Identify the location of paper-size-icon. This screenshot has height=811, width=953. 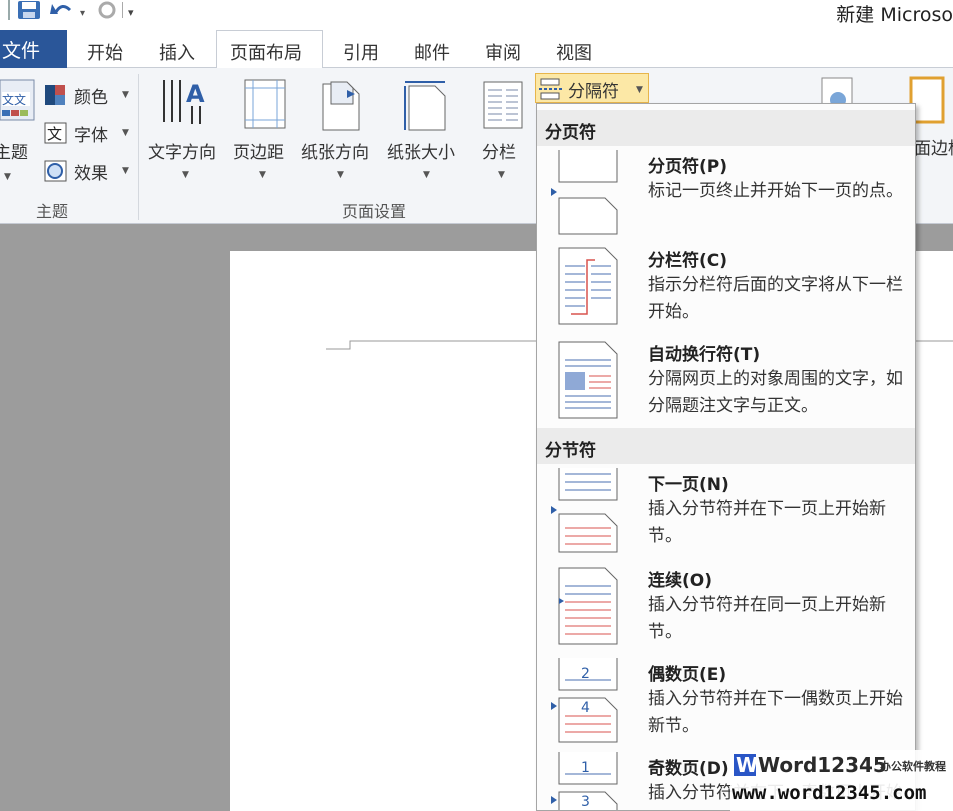
(425, 106).